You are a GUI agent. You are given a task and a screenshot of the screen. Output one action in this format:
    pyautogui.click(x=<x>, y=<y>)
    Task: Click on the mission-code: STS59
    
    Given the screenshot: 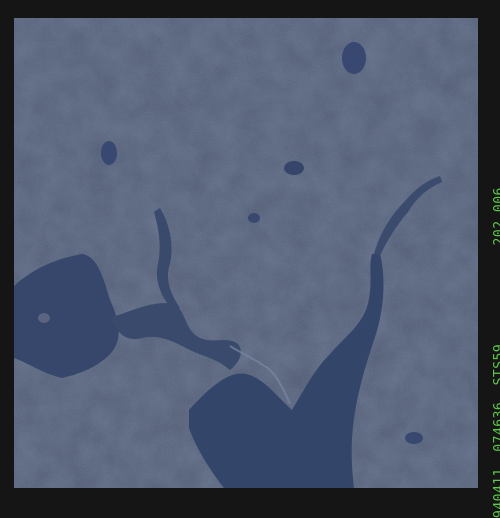 What is the action you would take?
    pyautogui.click(x=496, y=364)
    